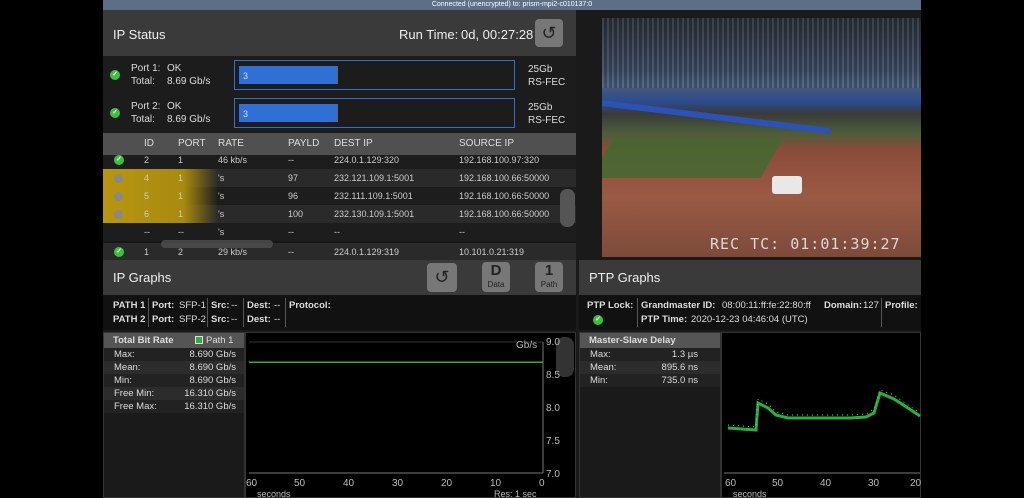  I want to click on cell-dest-ip: 232.111.109.1:5001, so click(373, 196).